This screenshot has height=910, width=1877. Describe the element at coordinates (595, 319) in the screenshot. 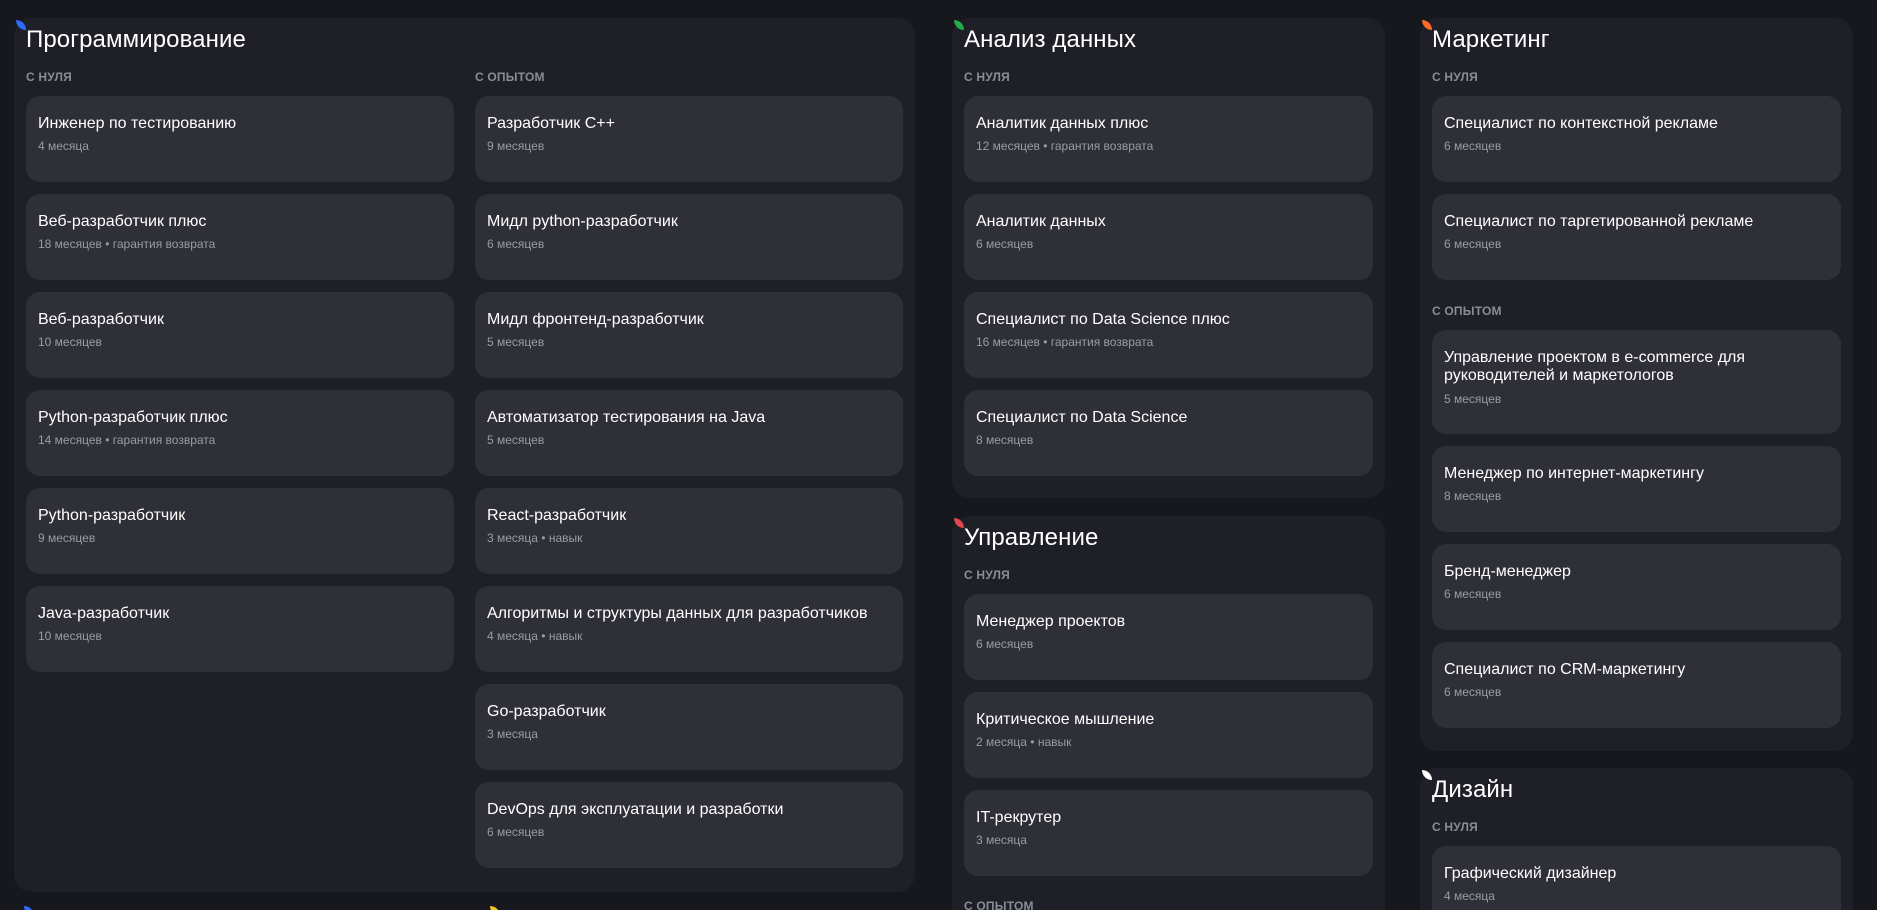

I see `course-title: Мидл фронтенд-разработчик` at that location.